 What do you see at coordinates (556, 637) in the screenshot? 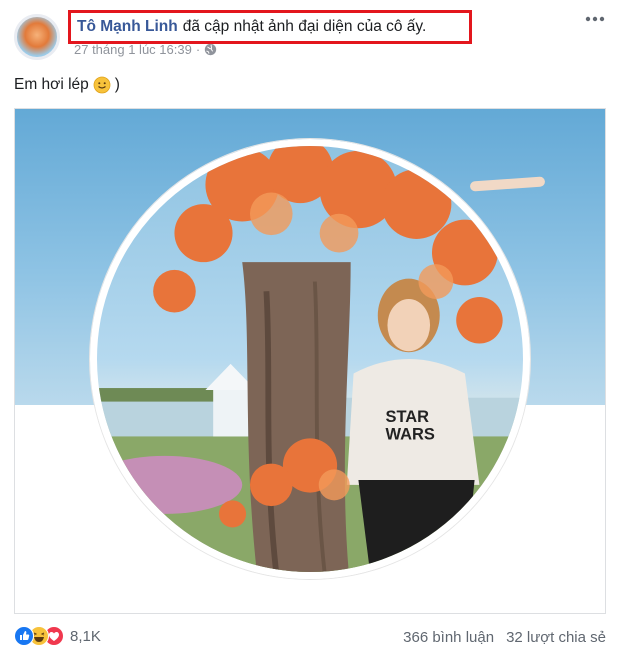
I see `shares-count-link: 32 lượt chia sẻ` at bounding box center [556, 637].